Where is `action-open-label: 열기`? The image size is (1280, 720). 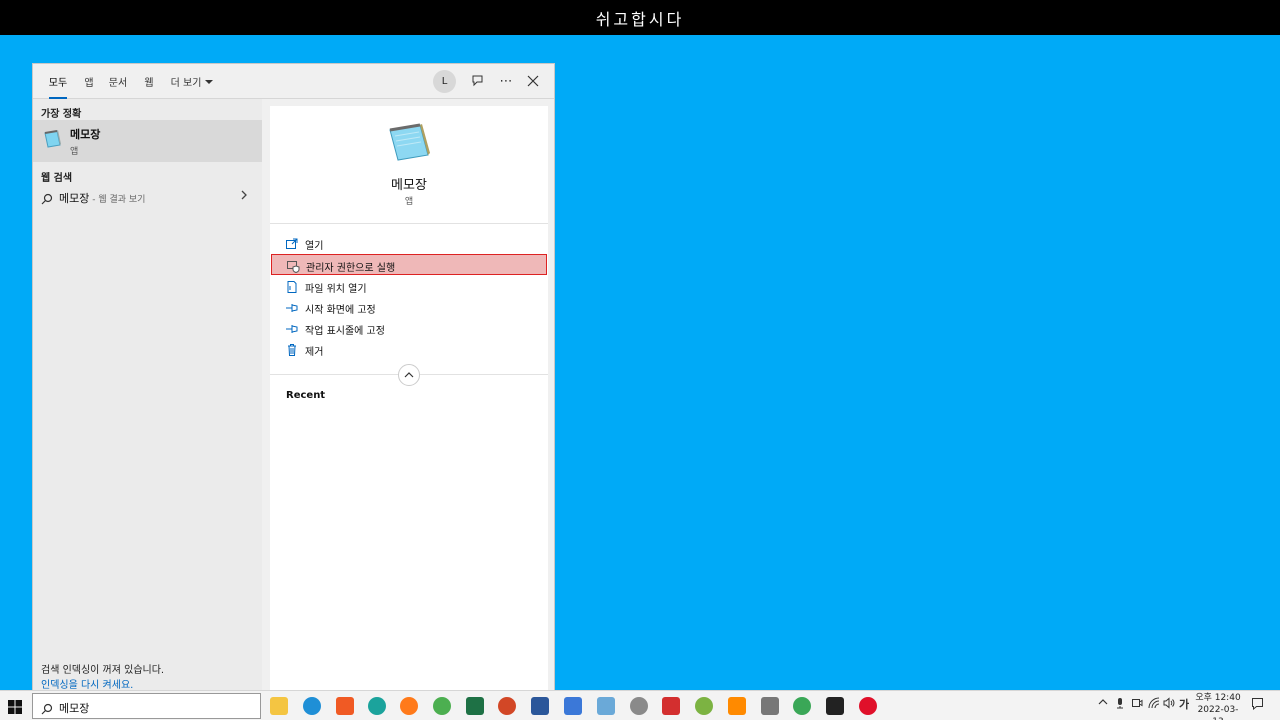 action-open-label: 열기 is located at coordinates (314, 246).